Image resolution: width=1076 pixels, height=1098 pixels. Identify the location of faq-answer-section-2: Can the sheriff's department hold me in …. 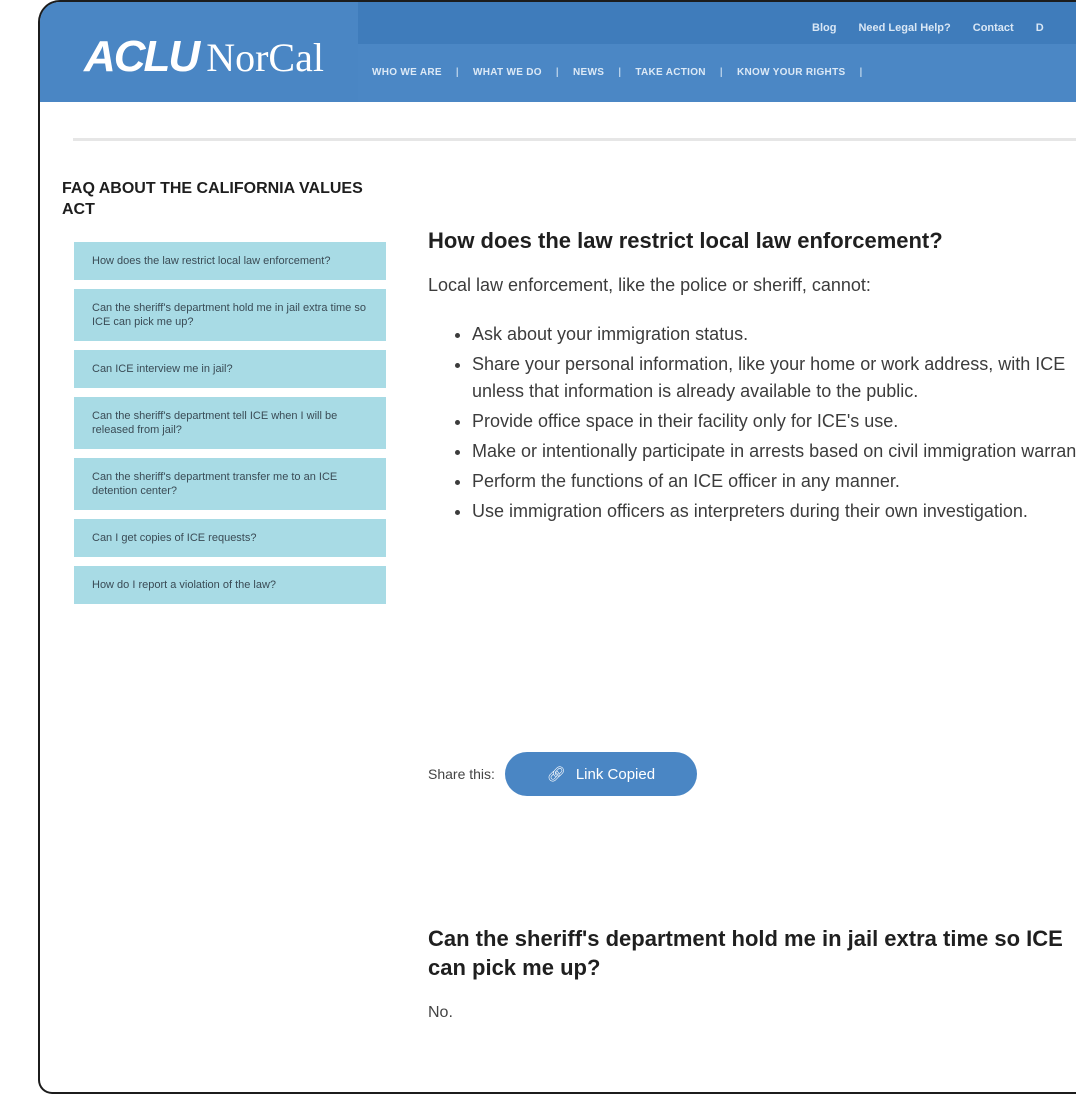
(752, 973).